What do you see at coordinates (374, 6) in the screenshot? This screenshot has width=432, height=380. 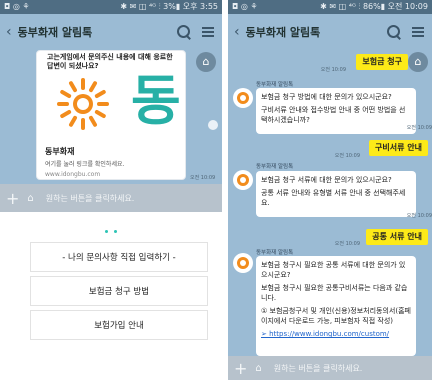 I see `status-right: ✱ ✉ ◫ ⁴ᴳ ⫶ 86%▮ 오전 10:09` at bounding box center [374, 6].